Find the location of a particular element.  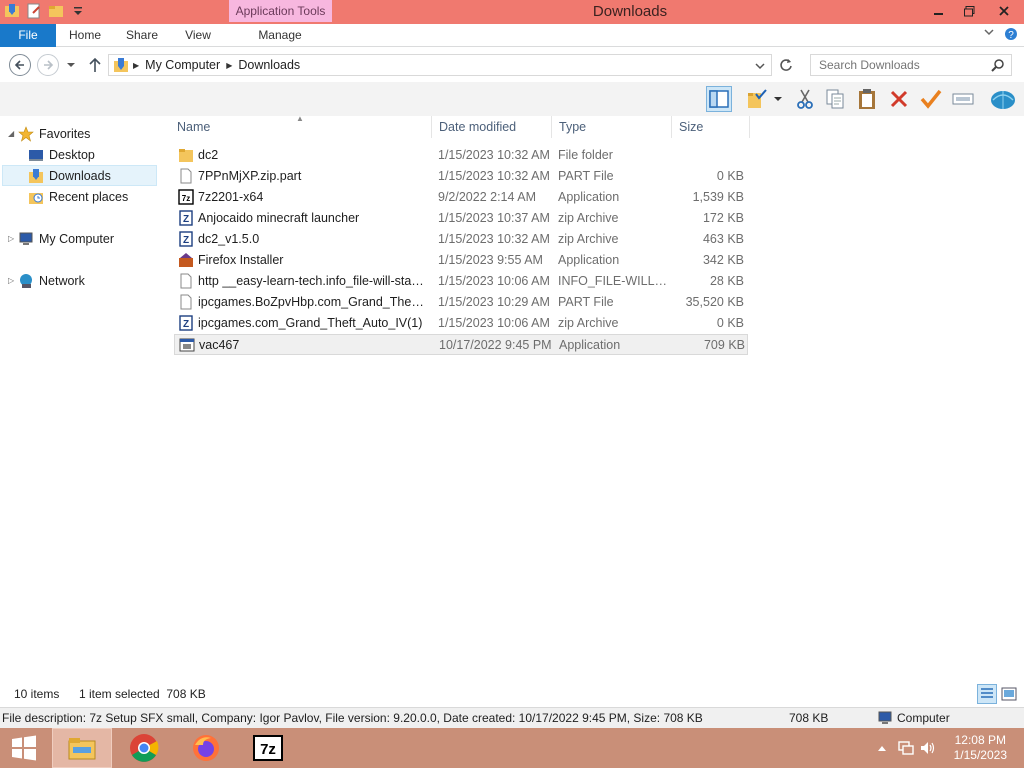

tab-home: Home is located at coordinates (85, 35).